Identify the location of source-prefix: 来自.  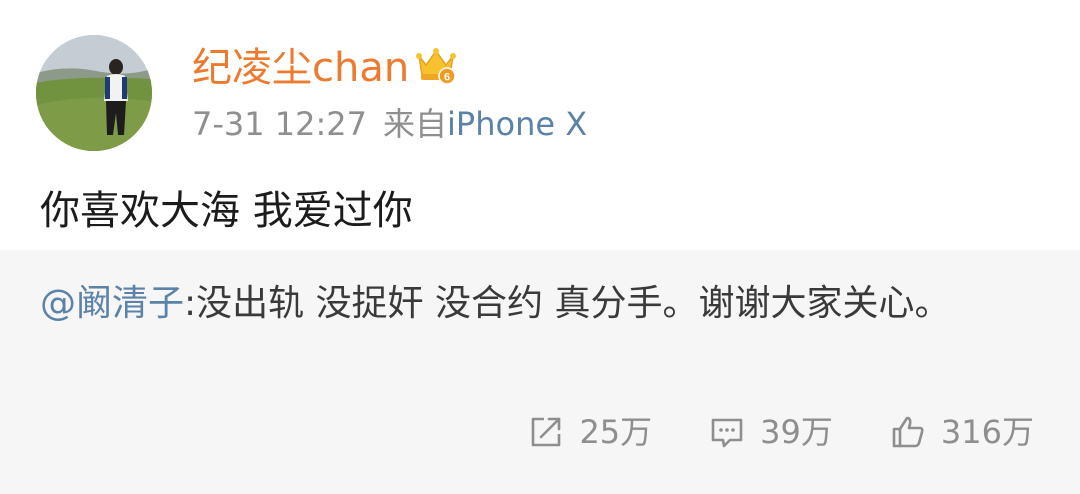
(415, 124).